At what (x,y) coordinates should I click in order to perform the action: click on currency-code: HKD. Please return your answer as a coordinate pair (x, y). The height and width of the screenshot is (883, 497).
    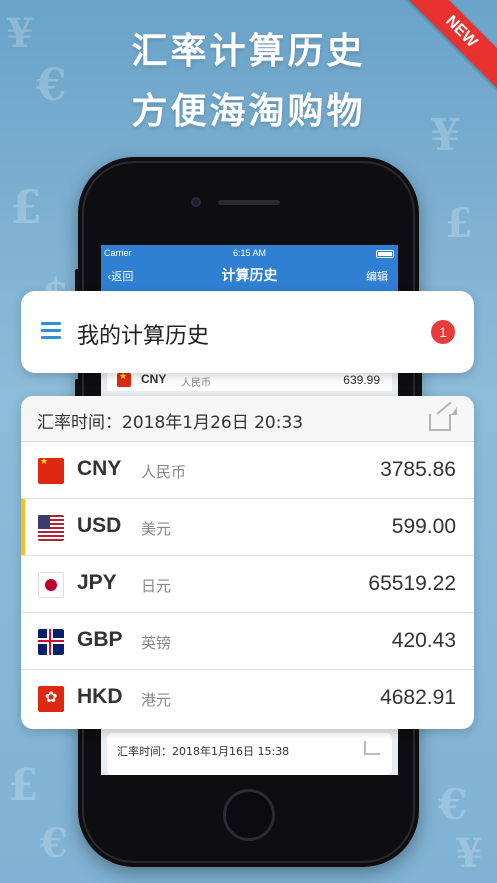
    Looking at the image, I should click on (100, 696).